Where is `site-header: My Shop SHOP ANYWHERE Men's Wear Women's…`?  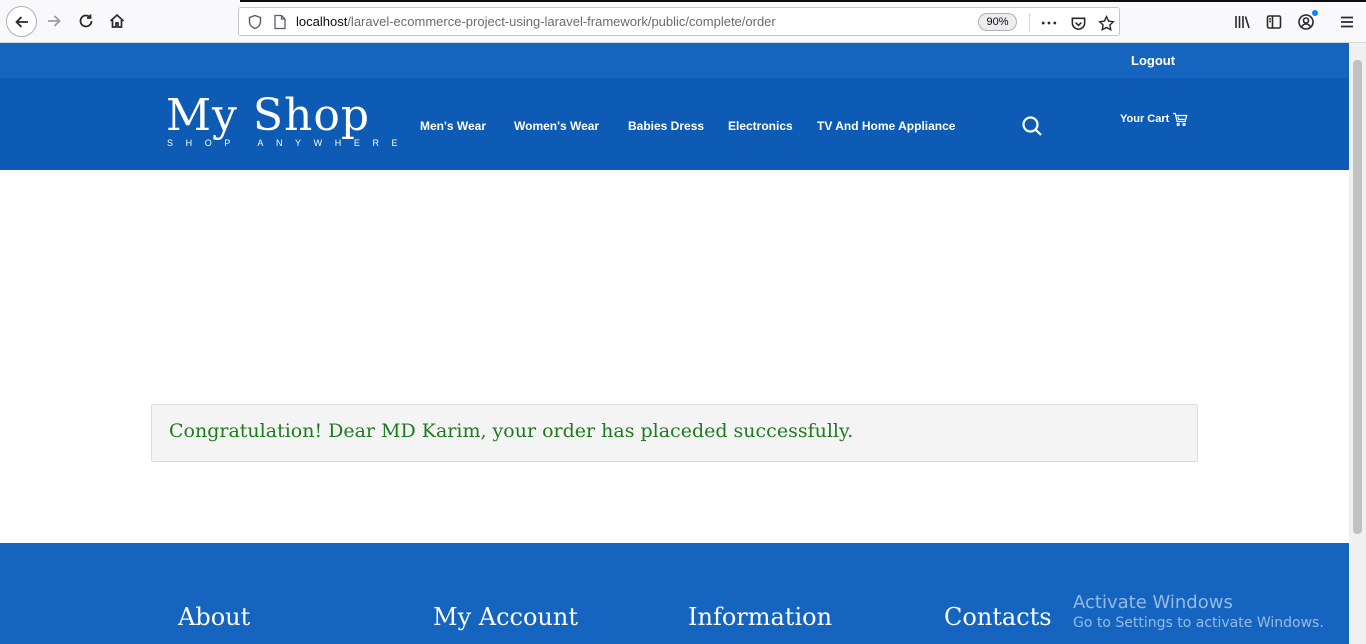 site-header: My Shop SHOP ANYWHERE Men's Wear Women's… is located at coordinates (674, 124).